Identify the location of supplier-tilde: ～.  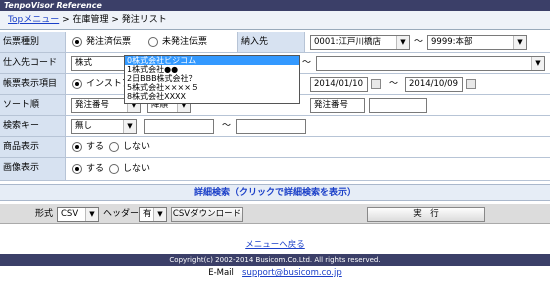
(307, 63).